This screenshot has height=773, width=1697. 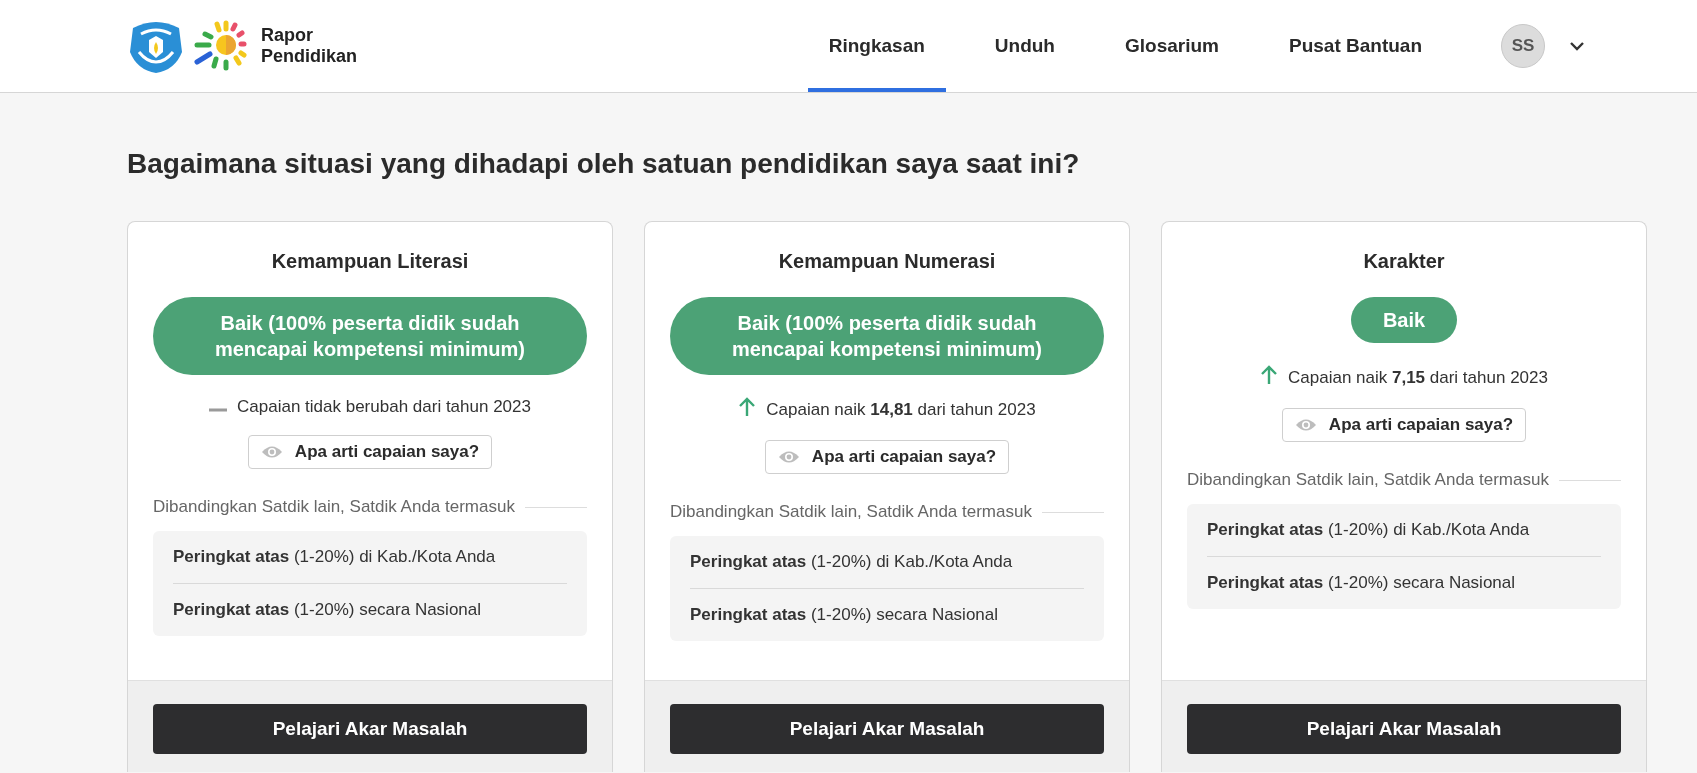 I want to click on sun-logo-icon, so click(x=221, y=46).